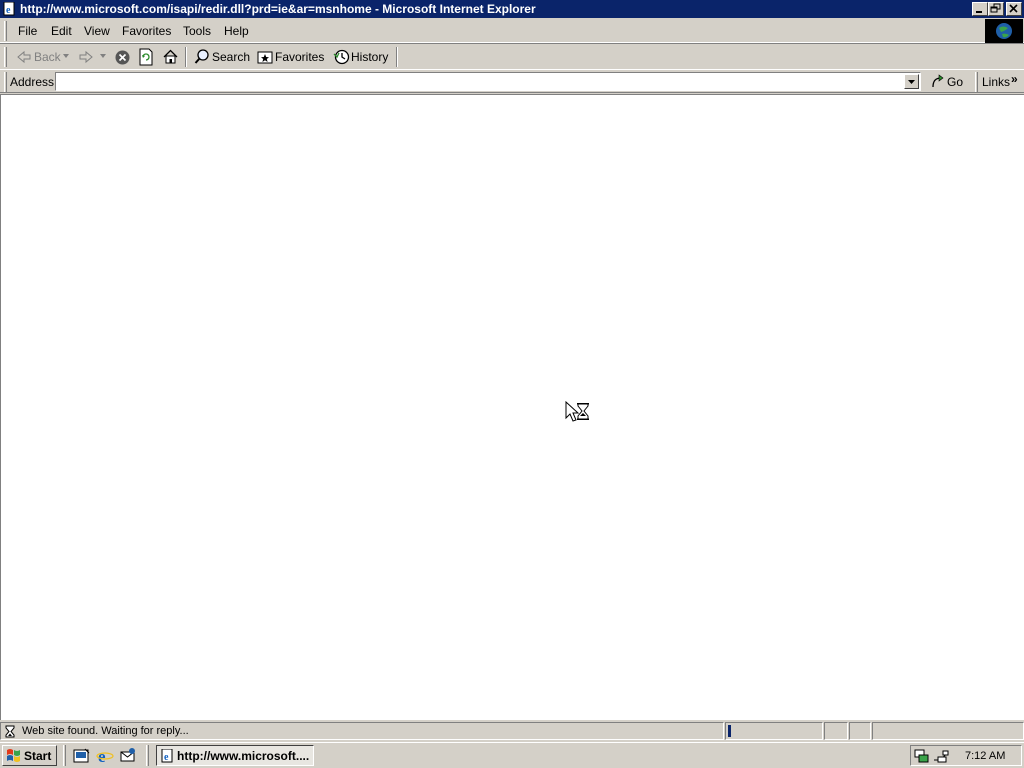 The width and height of the screenshot is (1024, 768). Describe the element at coordinates (341, 56) in the screenshot. I see `history-icon` at that location.